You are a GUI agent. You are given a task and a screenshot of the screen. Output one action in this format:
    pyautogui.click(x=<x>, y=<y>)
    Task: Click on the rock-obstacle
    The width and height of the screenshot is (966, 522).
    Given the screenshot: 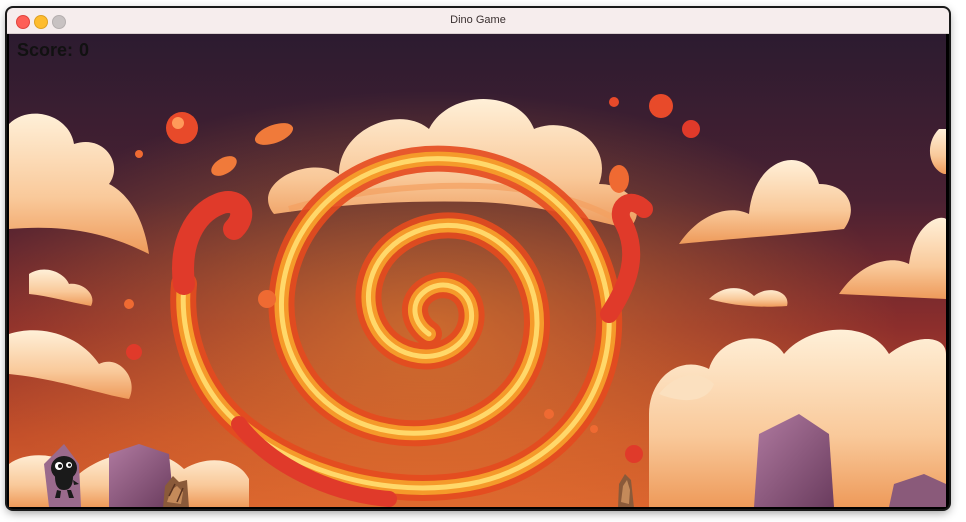 What is the action you would take?
    pyautogui.click(x=626, y=490)
    